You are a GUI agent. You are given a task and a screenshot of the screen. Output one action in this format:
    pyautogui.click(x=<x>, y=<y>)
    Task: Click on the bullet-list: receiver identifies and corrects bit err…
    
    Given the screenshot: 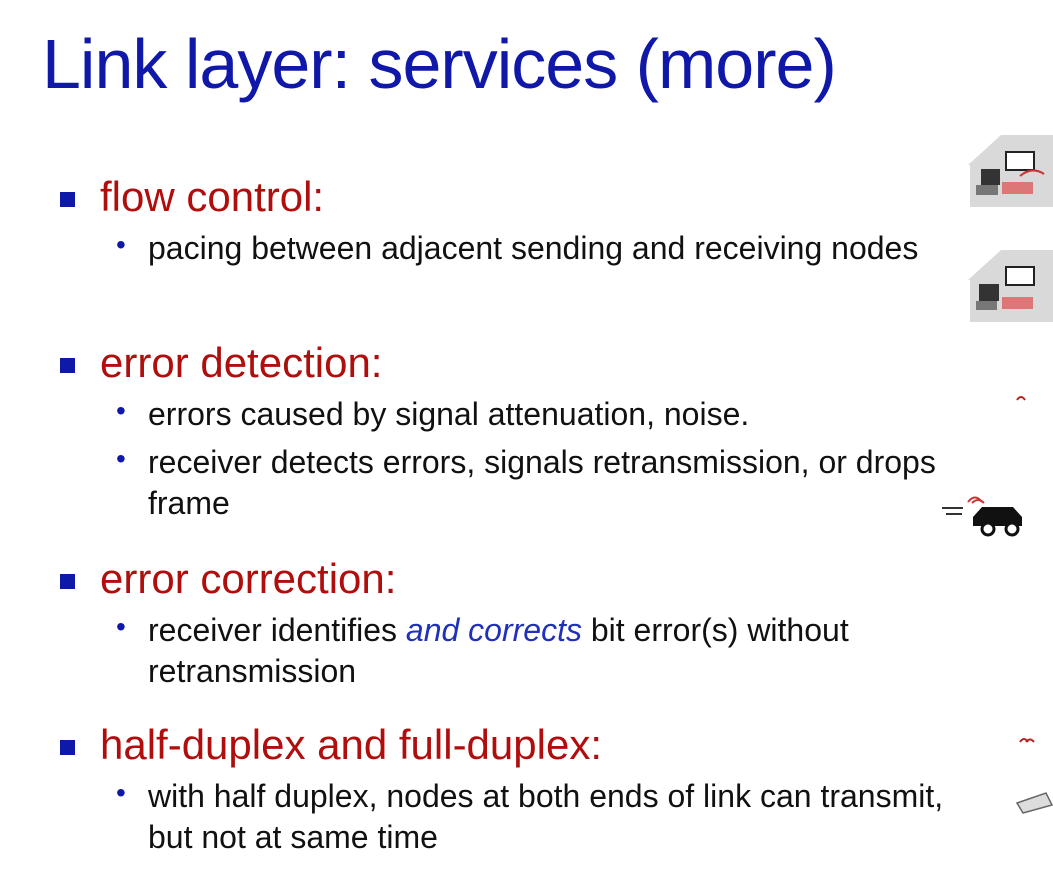 What is the action you would take?
    pyautogui.click(x=537, y=651)
    